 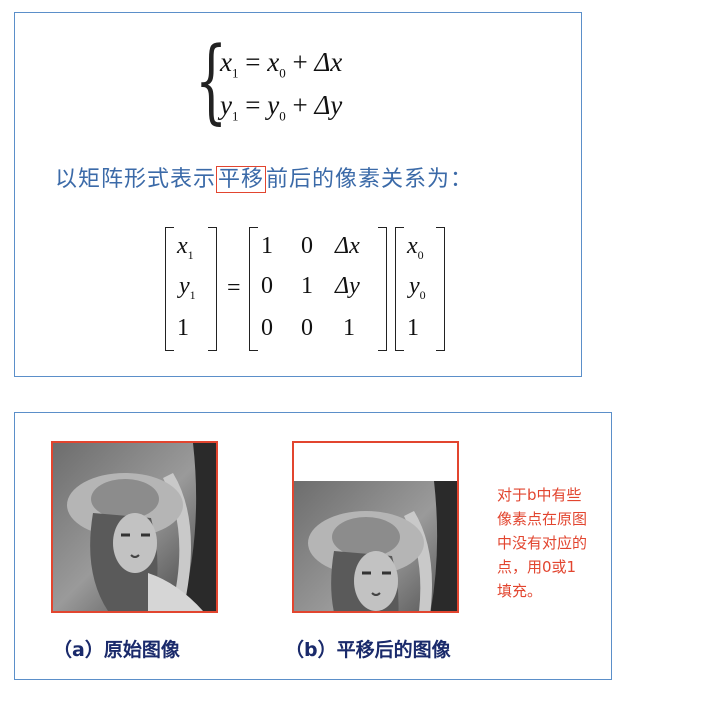 I want to click on source-vector: x0 y0 1, so click(x=420, y=289).